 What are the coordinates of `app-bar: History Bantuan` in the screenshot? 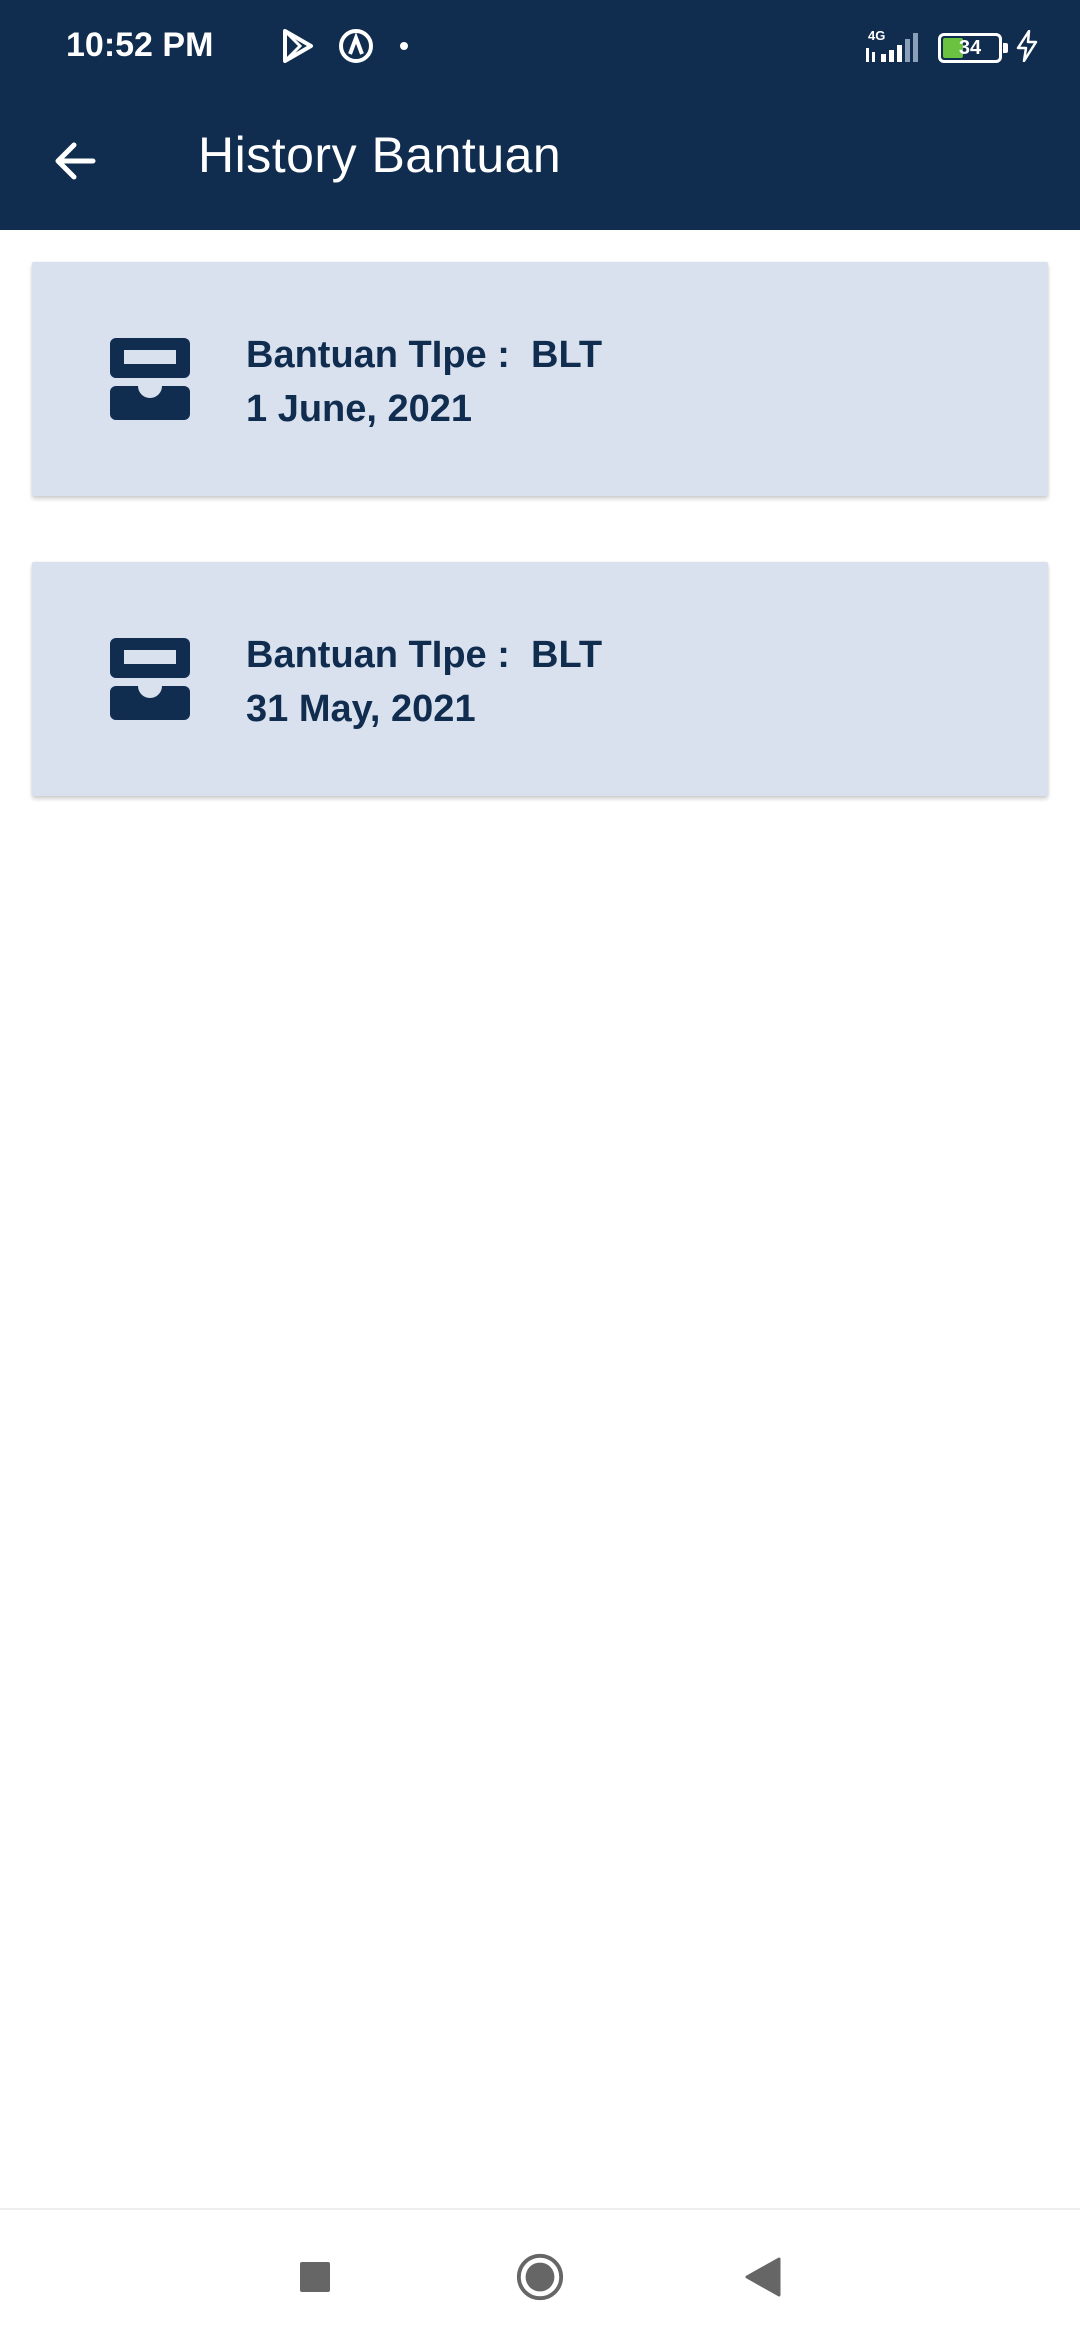 It's located at (540, 163).